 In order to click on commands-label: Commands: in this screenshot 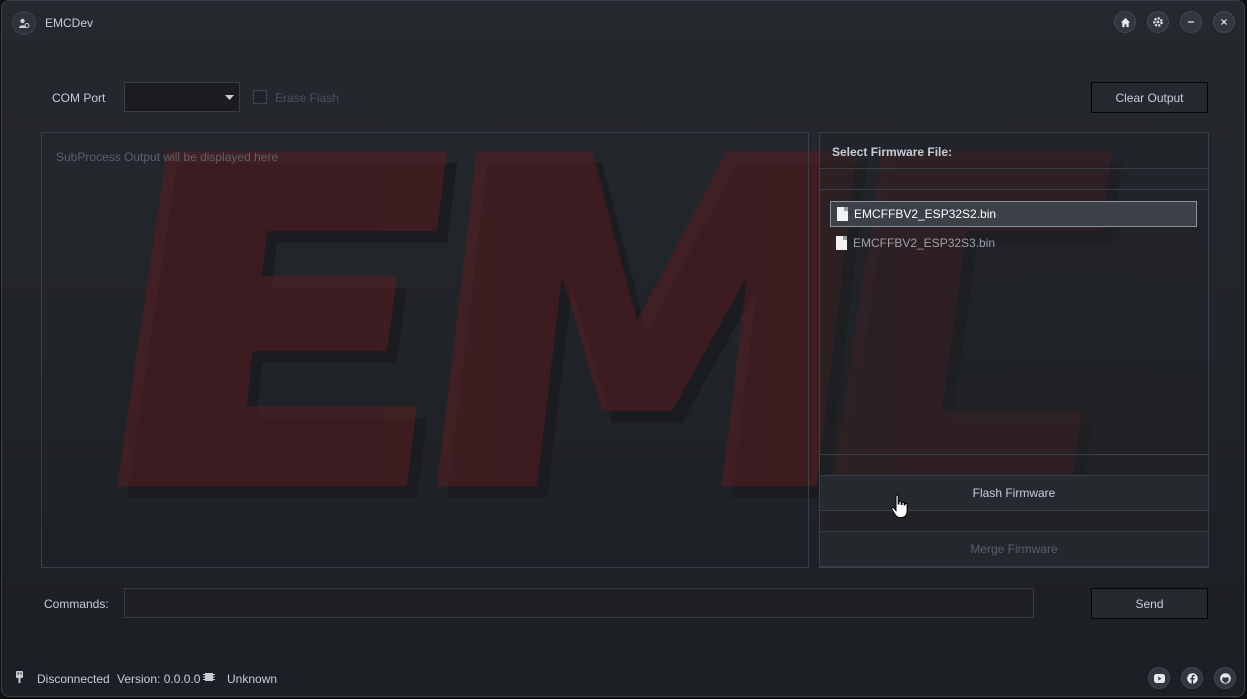, I will do `click(76, 604)`.